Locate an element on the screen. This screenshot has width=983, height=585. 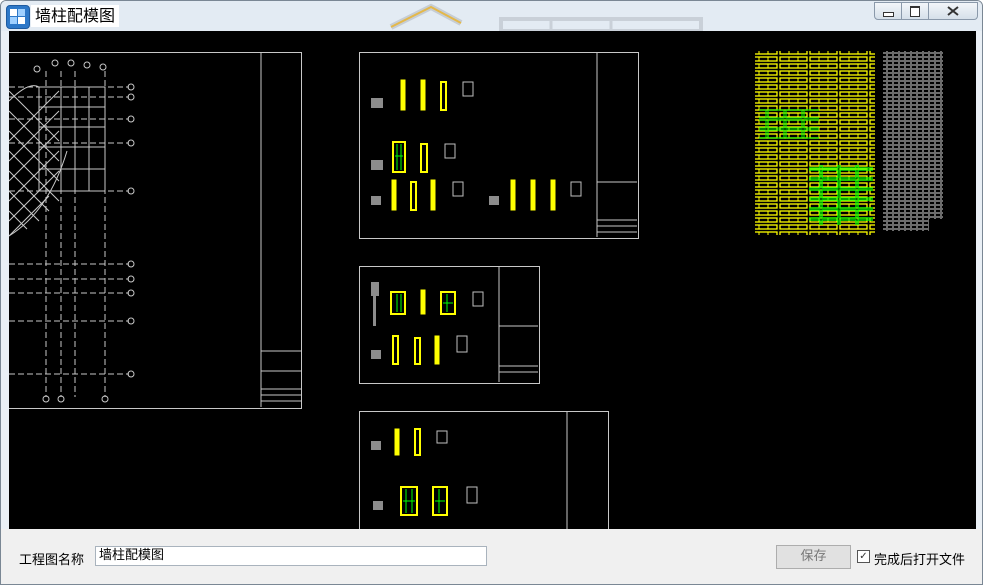
window-controls is located at coordinates (926, 11).